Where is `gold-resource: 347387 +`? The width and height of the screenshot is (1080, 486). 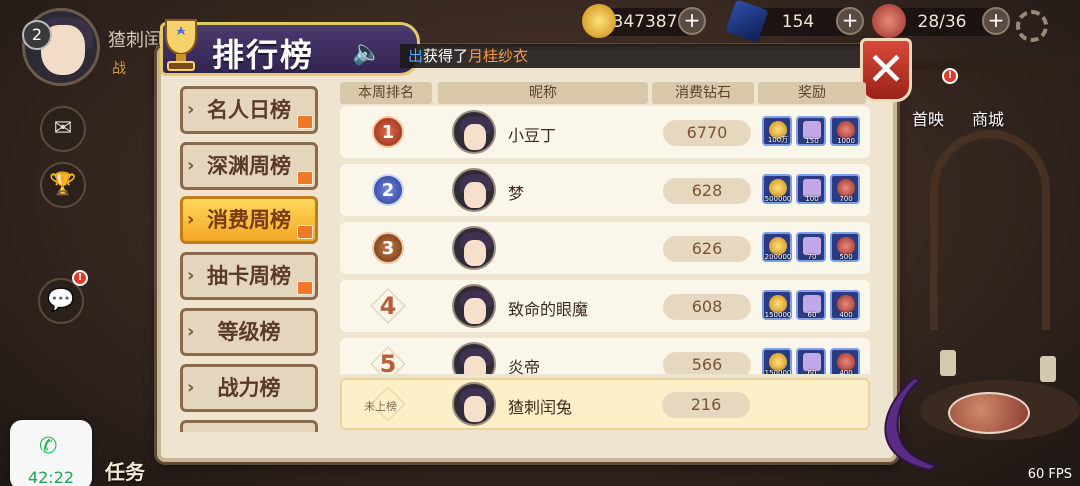 gold-resource: 347387 + is located at coordinates (644, 21).